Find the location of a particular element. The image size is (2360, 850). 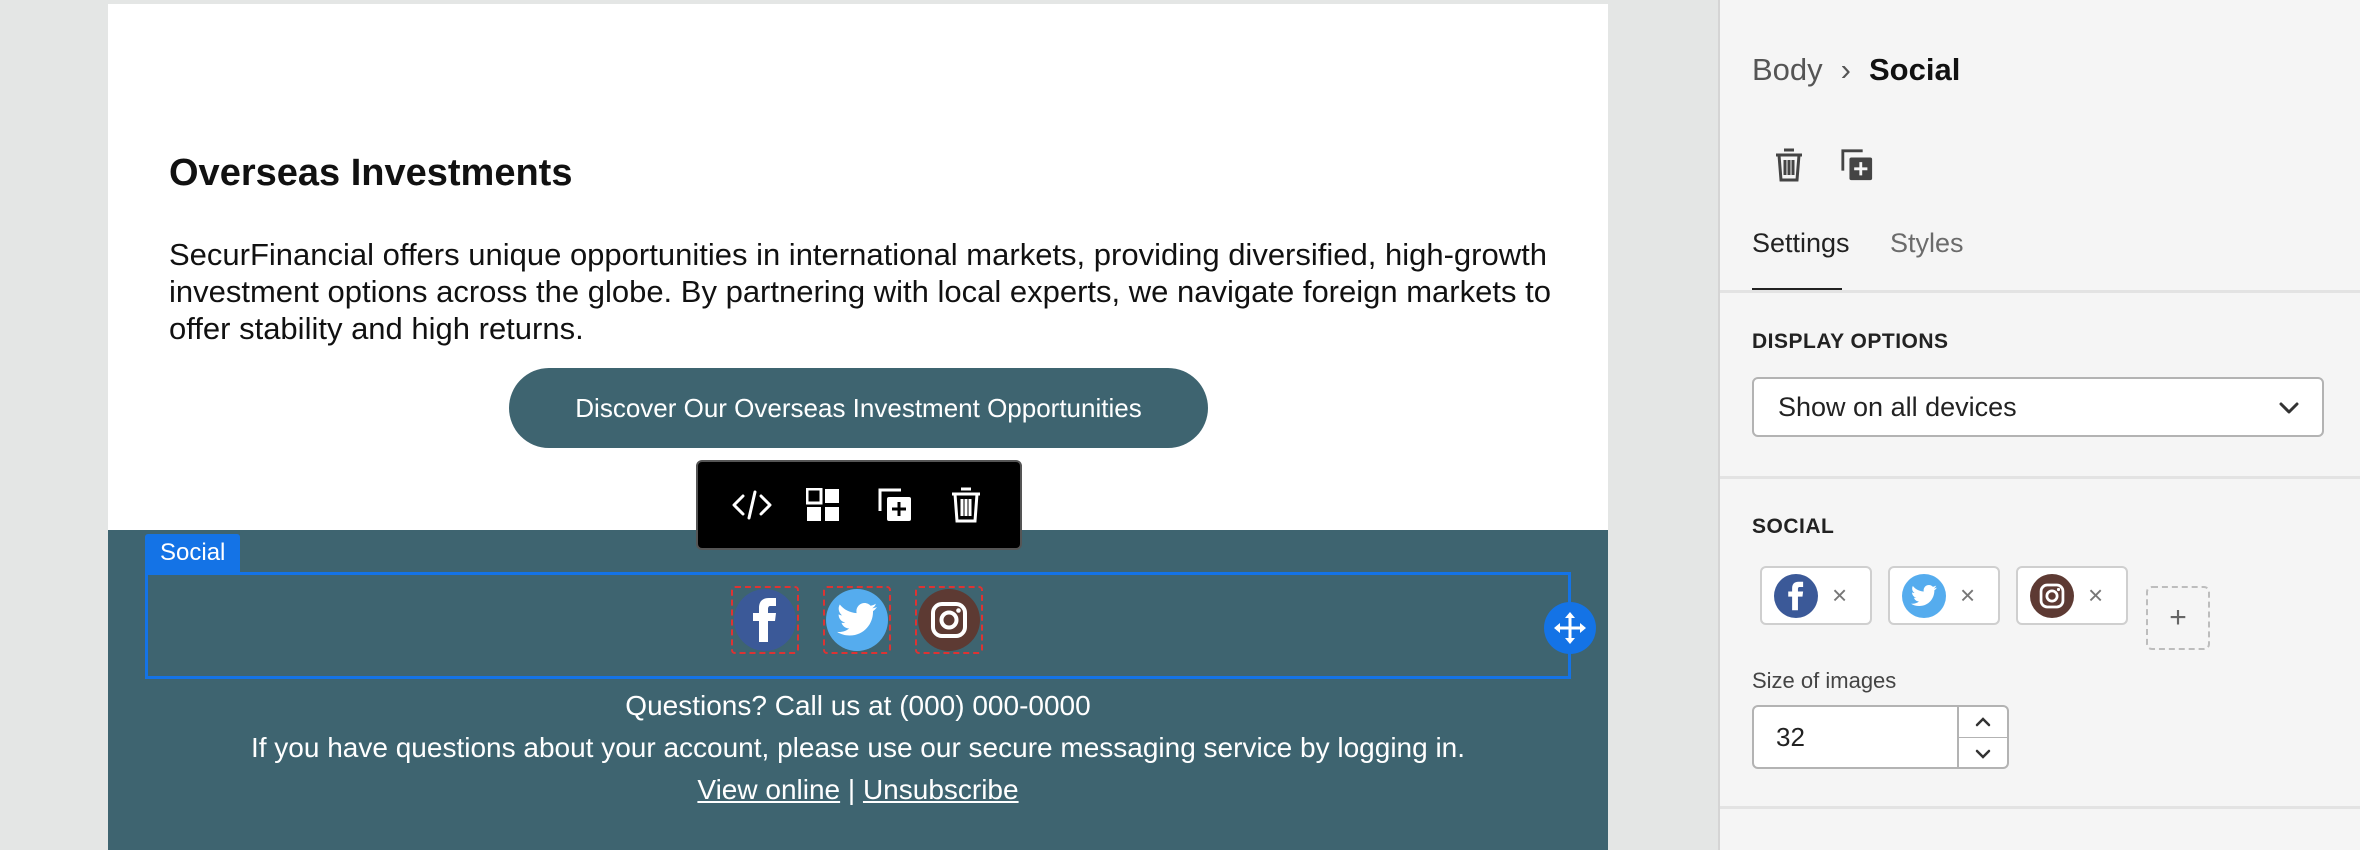

remove-facebook-button: × is located at coordinates (1839, 595).